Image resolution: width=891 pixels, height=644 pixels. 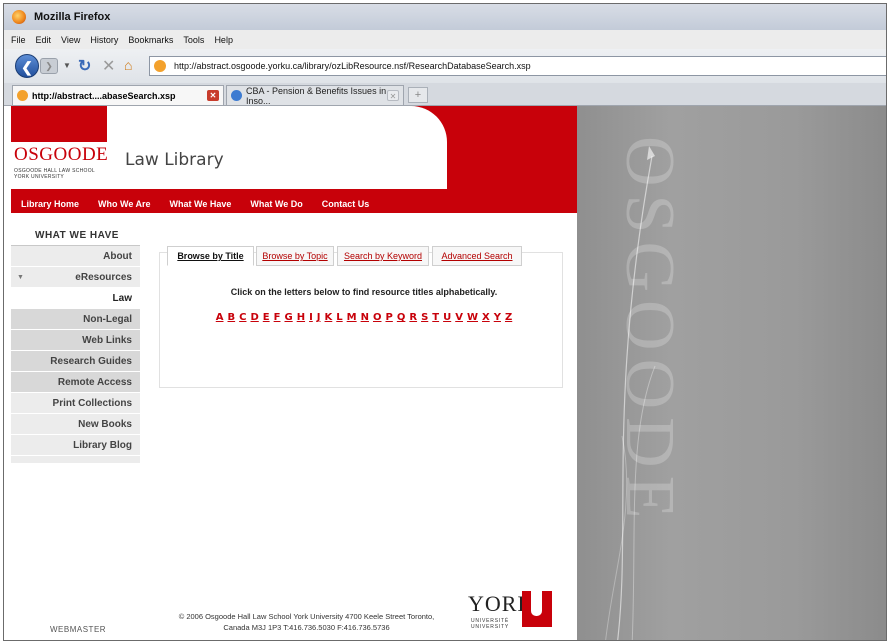 I want to click on letter-link-j: J, so click(x=319, y=317).